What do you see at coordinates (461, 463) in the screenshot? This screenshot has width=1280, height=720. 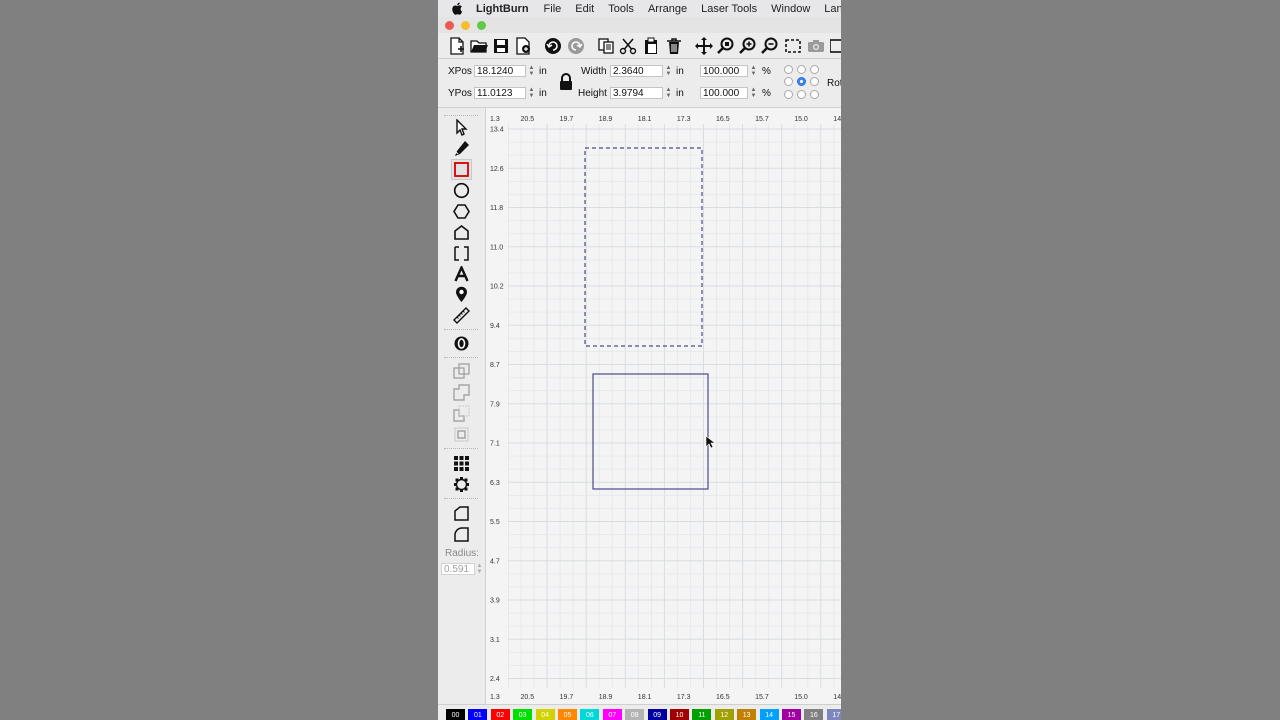 I see `grid-array-tool-icon` at bounding box center [461, 463].